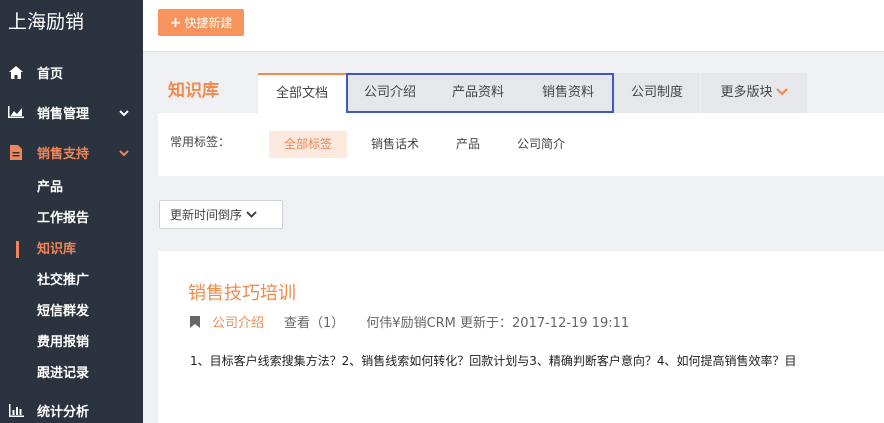  Describe the element at coordinates (46, 22) in the screenshot. I see `brand-title: 上海励销` at that location.